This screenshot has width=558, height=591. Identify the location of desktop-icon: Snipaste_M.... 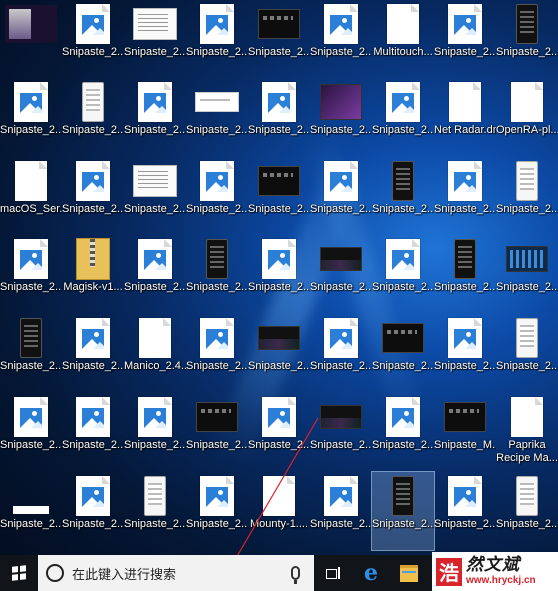
(465, 432).